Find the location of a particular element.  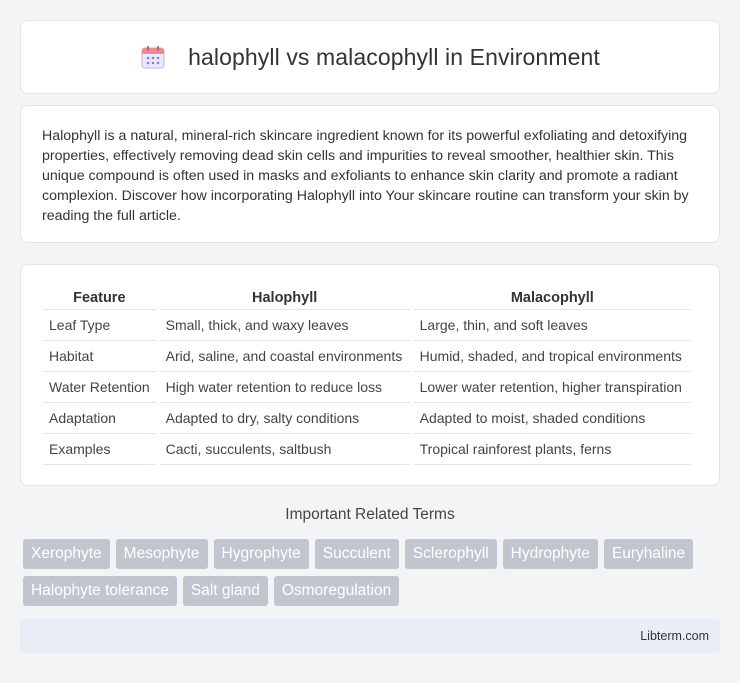

cell-malacophyll: Tropical rainforest plants, ferns is located at coordinates (552, 449).